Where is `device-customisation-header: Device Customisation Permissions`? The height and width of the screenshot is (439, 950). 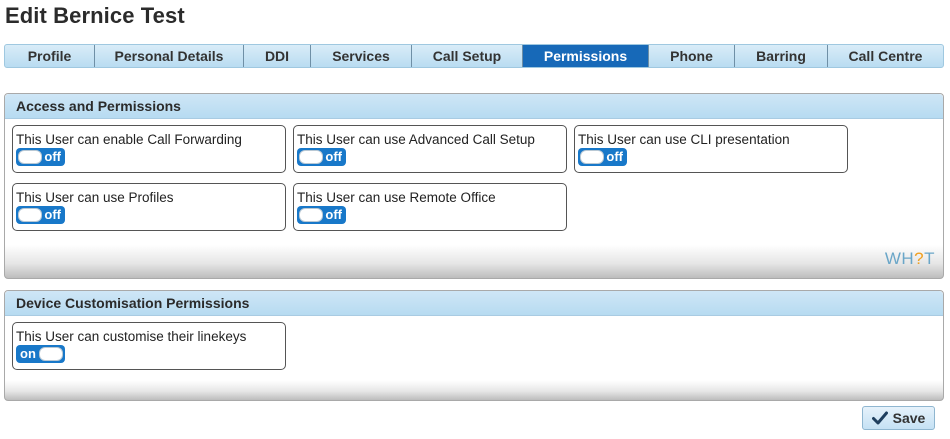
device-customisation-header: Device Customisation Permissions is located at coordinates (474, 303).